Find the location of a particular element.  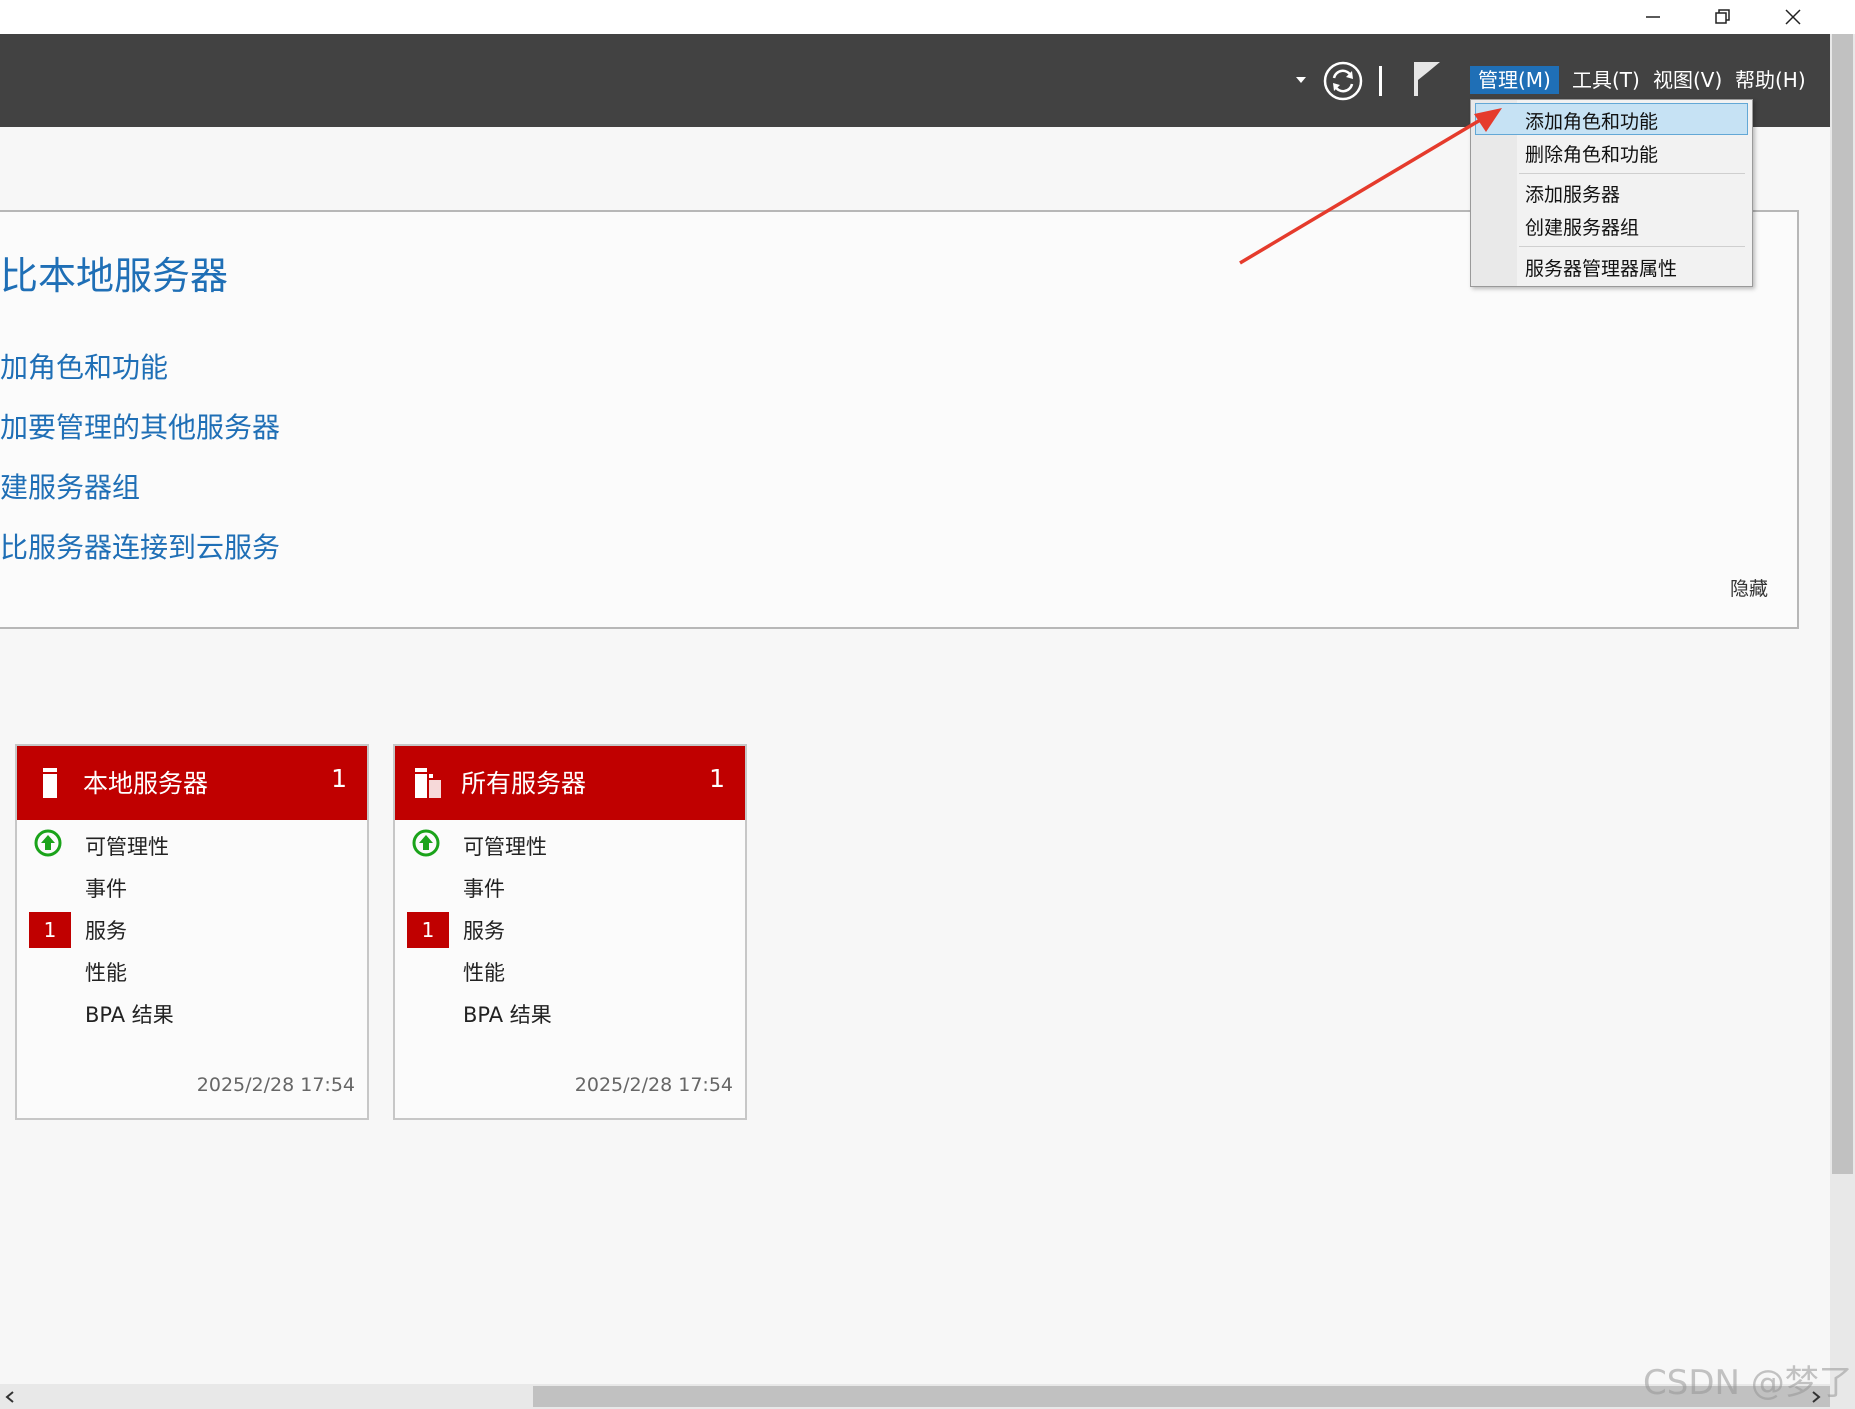

vertical-scrollbar is located at coordinates (1842, 721).